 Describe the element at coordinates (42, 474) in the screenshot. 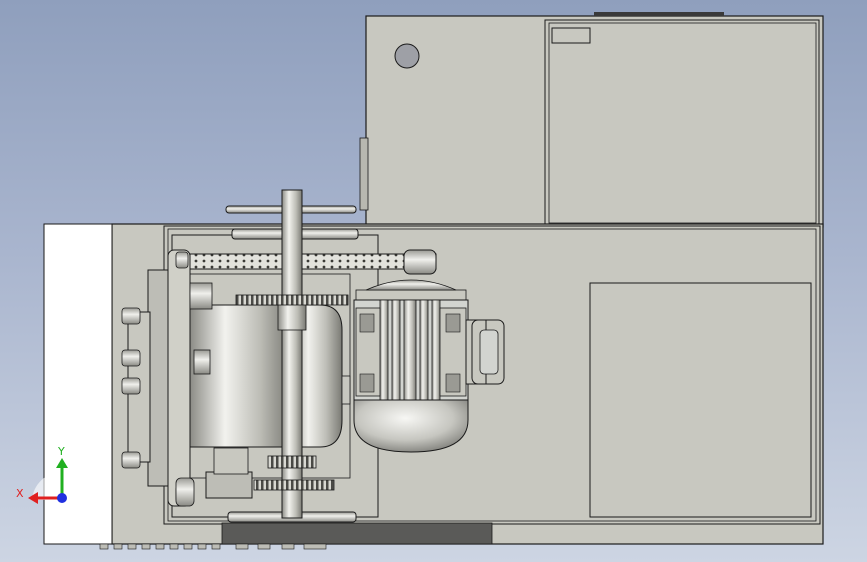

I see `axis-triad: Y X` at that location.